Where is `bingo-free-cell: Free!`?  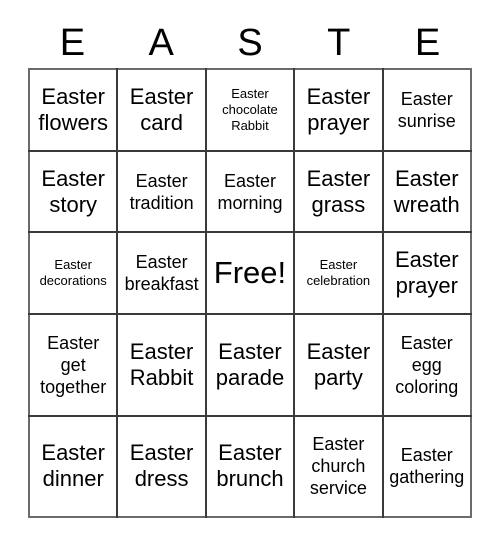 bingo-free-cell: Free! is located at coordinates (250, 274).